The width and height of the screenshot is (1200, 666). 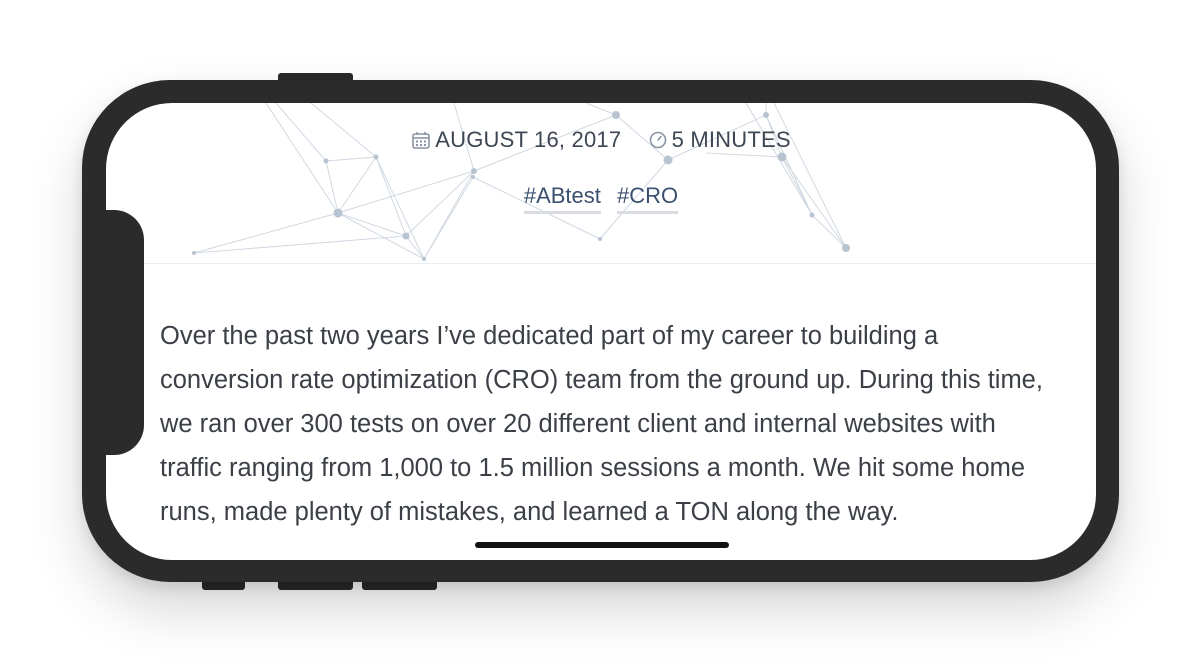 I want to click on post-tags: #ABtest #CRO, so click(x=601, y=198).